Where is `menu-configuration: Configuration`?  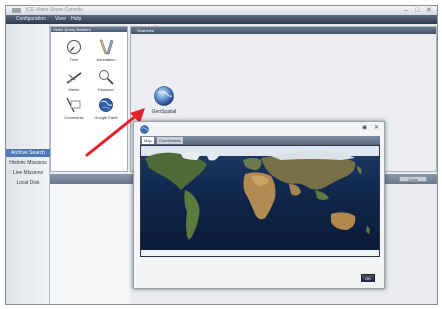
menu-configuration: Configuration is located at coordinates (31, 19).